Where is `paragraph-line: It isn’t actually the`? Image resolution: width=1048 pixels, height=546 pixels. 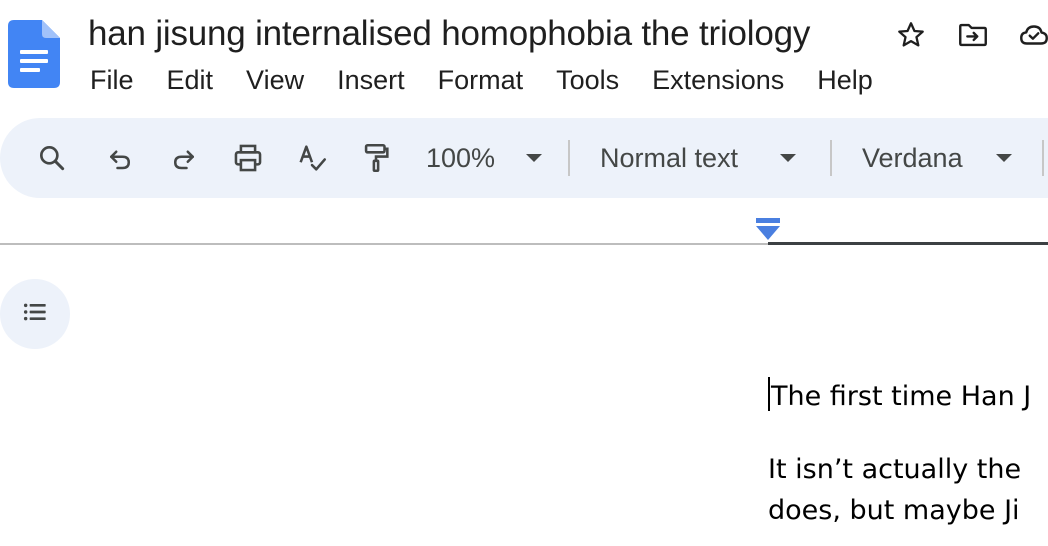
paragraph-line: It isn’t actually the is located at coordinates (895, 469).